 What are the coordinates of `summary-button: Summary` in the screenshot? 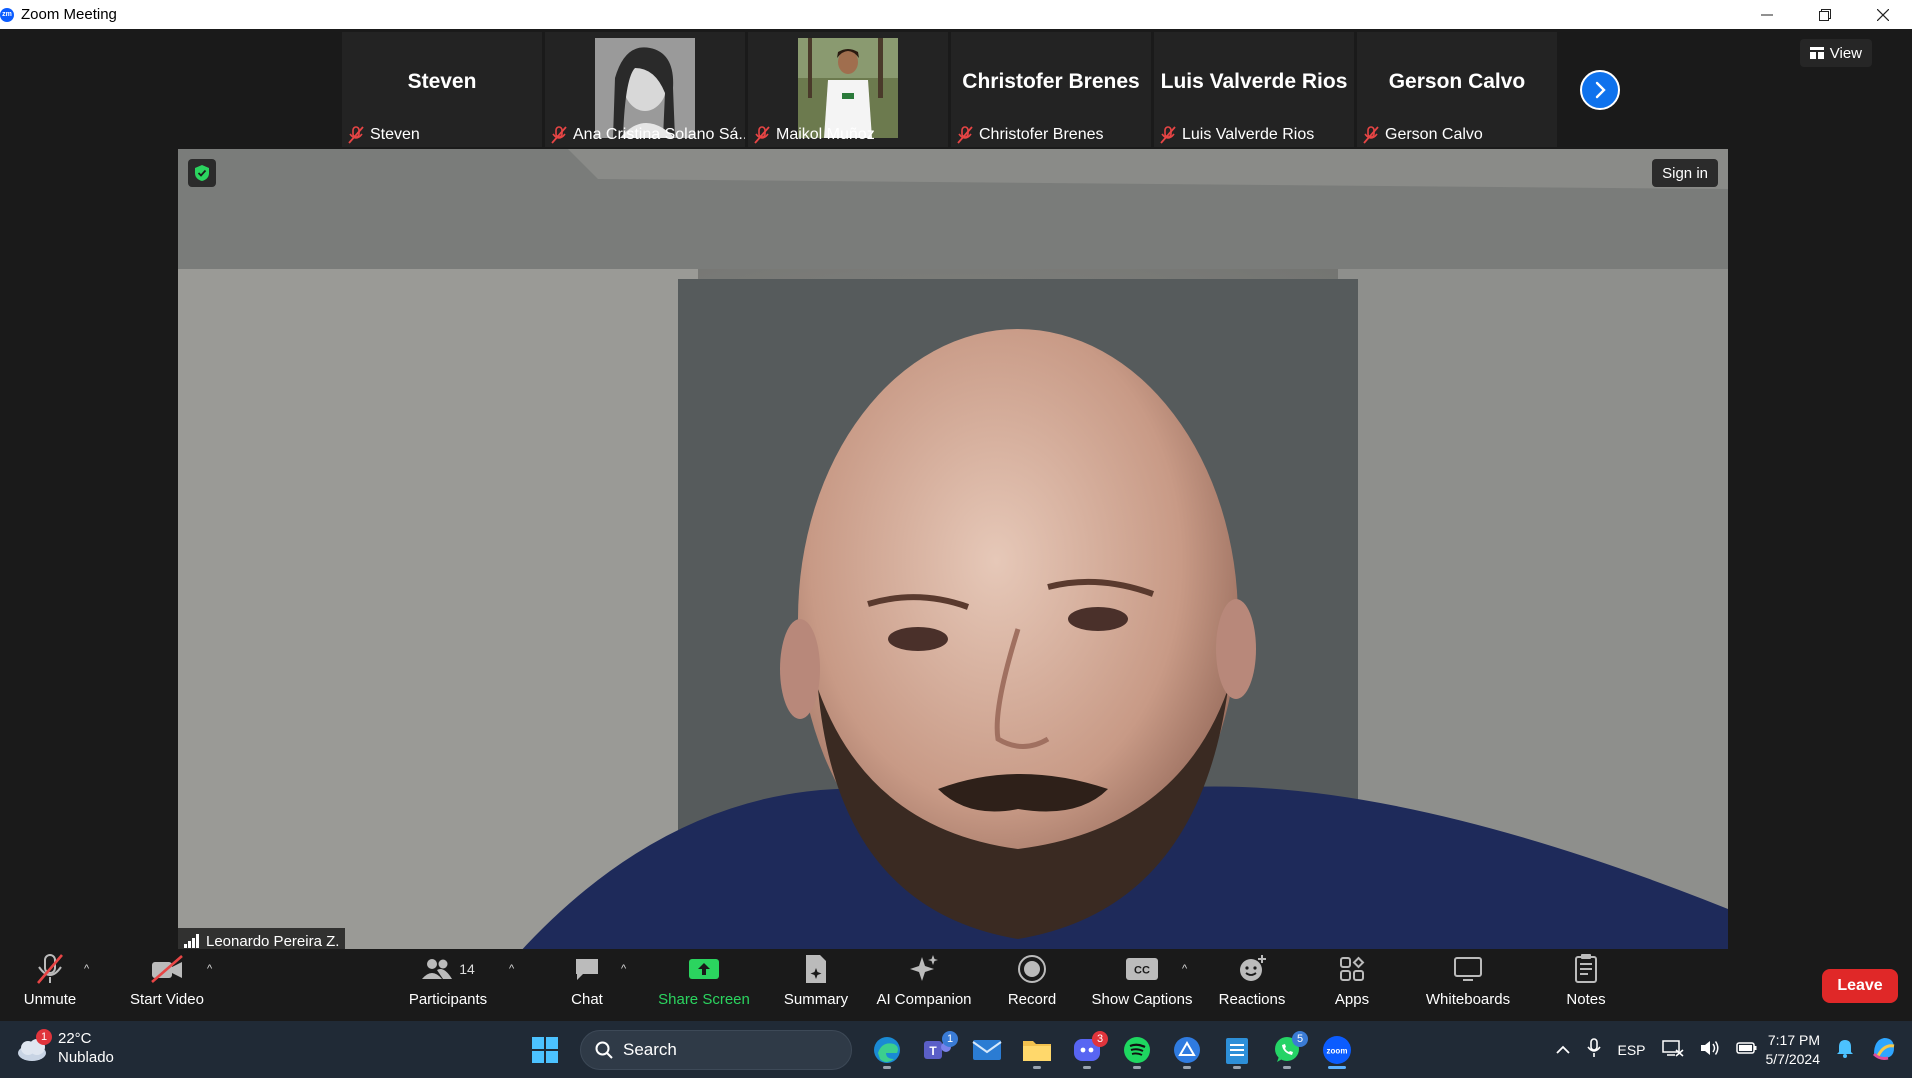 It's located at (816, 985).